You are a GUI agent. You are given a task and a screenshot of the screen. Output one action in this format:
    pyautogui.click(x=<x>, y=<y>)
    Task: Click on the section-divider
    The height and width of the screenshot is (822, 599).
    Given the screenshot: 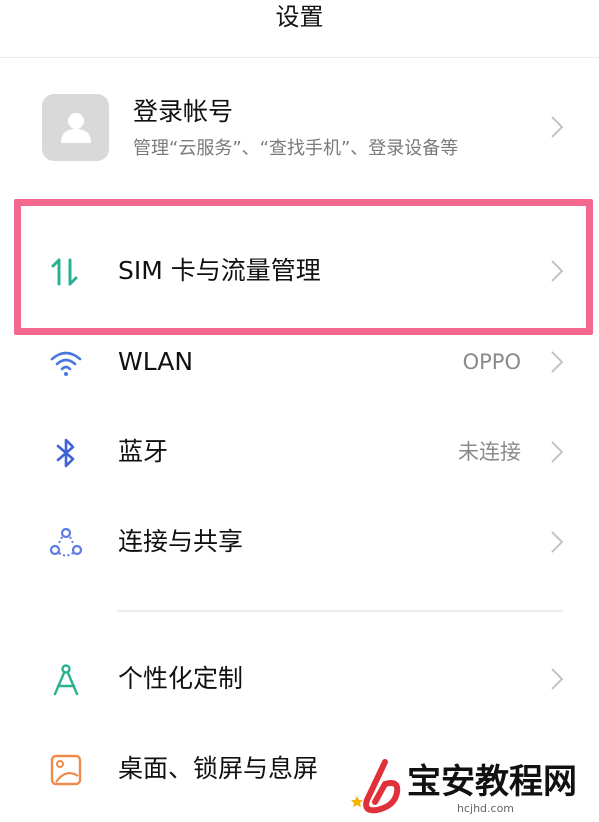 What is the action you would take?
    pyautogui.click(x=340, y=611)
    